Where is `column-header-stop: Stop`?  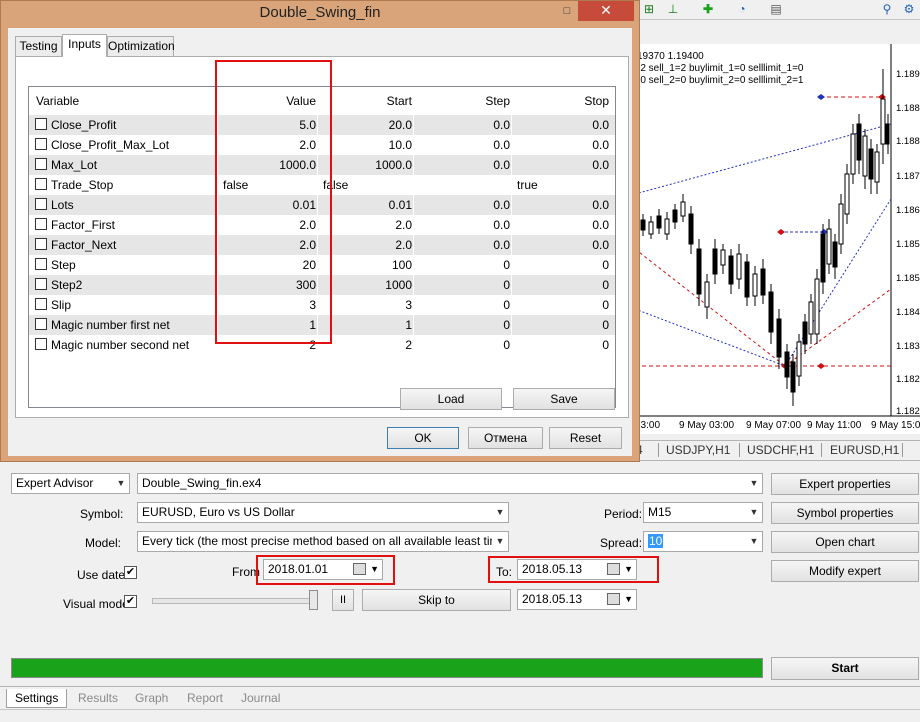
column-header-stop: Stop is located at coordinates (561, 101).